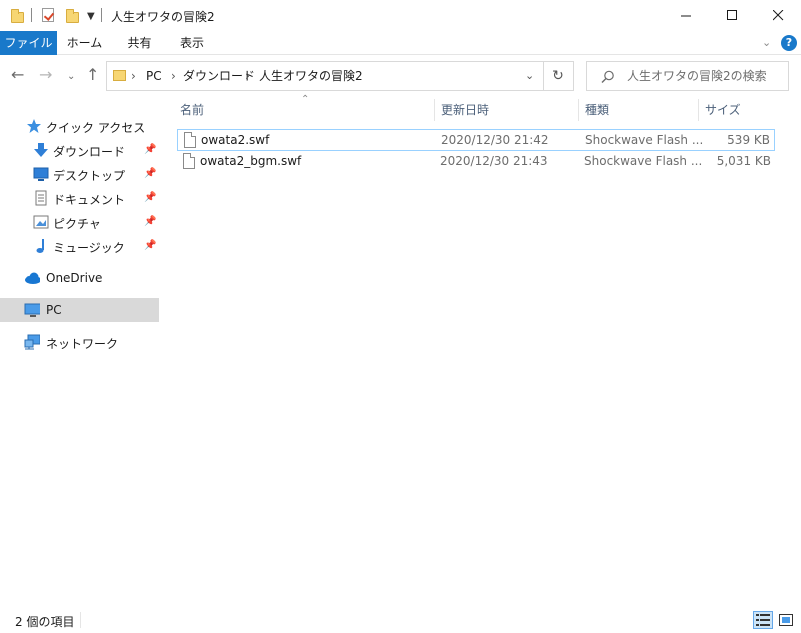  Describe the element at coordinates (71, 77) in the screenshot. I see `recent-locations-chevron-icon: ⌄` at that location.